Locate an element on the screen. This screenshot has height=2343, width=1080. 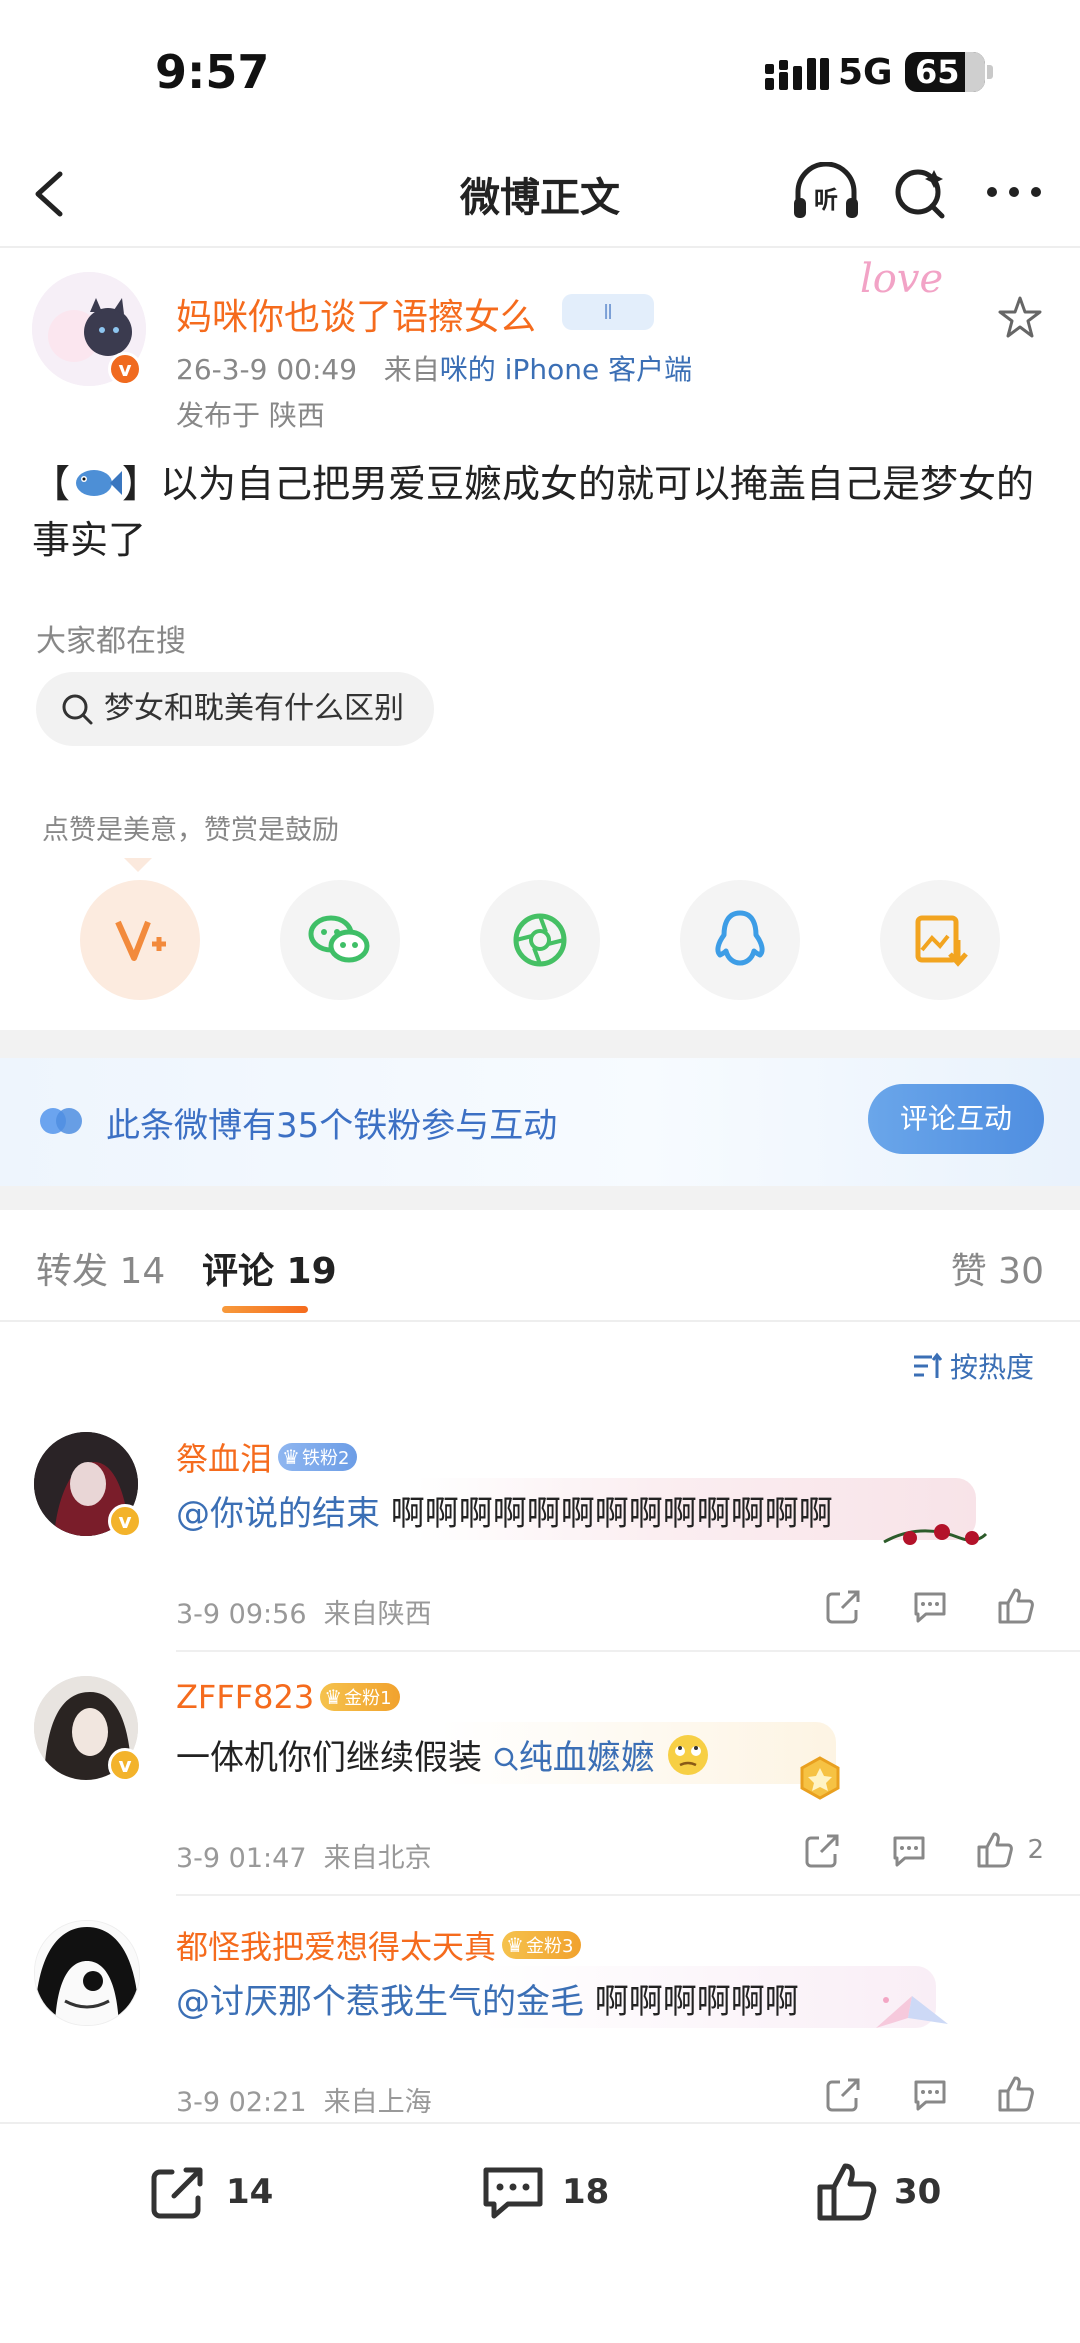
vip-reward-icon is located at coordinates (140, 940).